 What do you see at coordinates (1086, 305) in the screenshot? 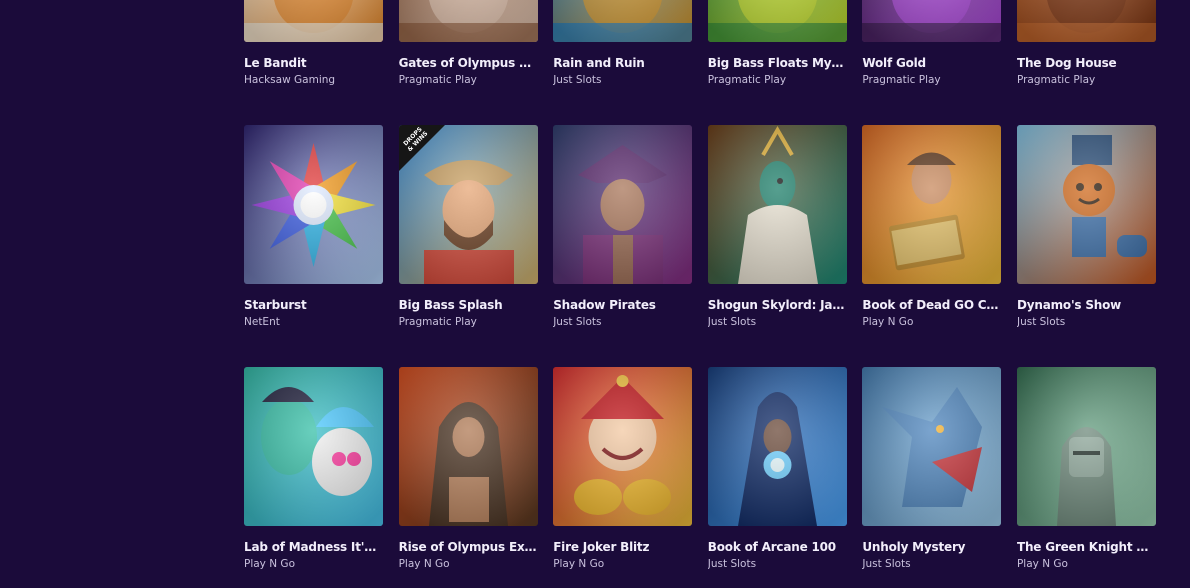
I see `game-title: Dynamo's Show` at bounding box center [1086, 305].